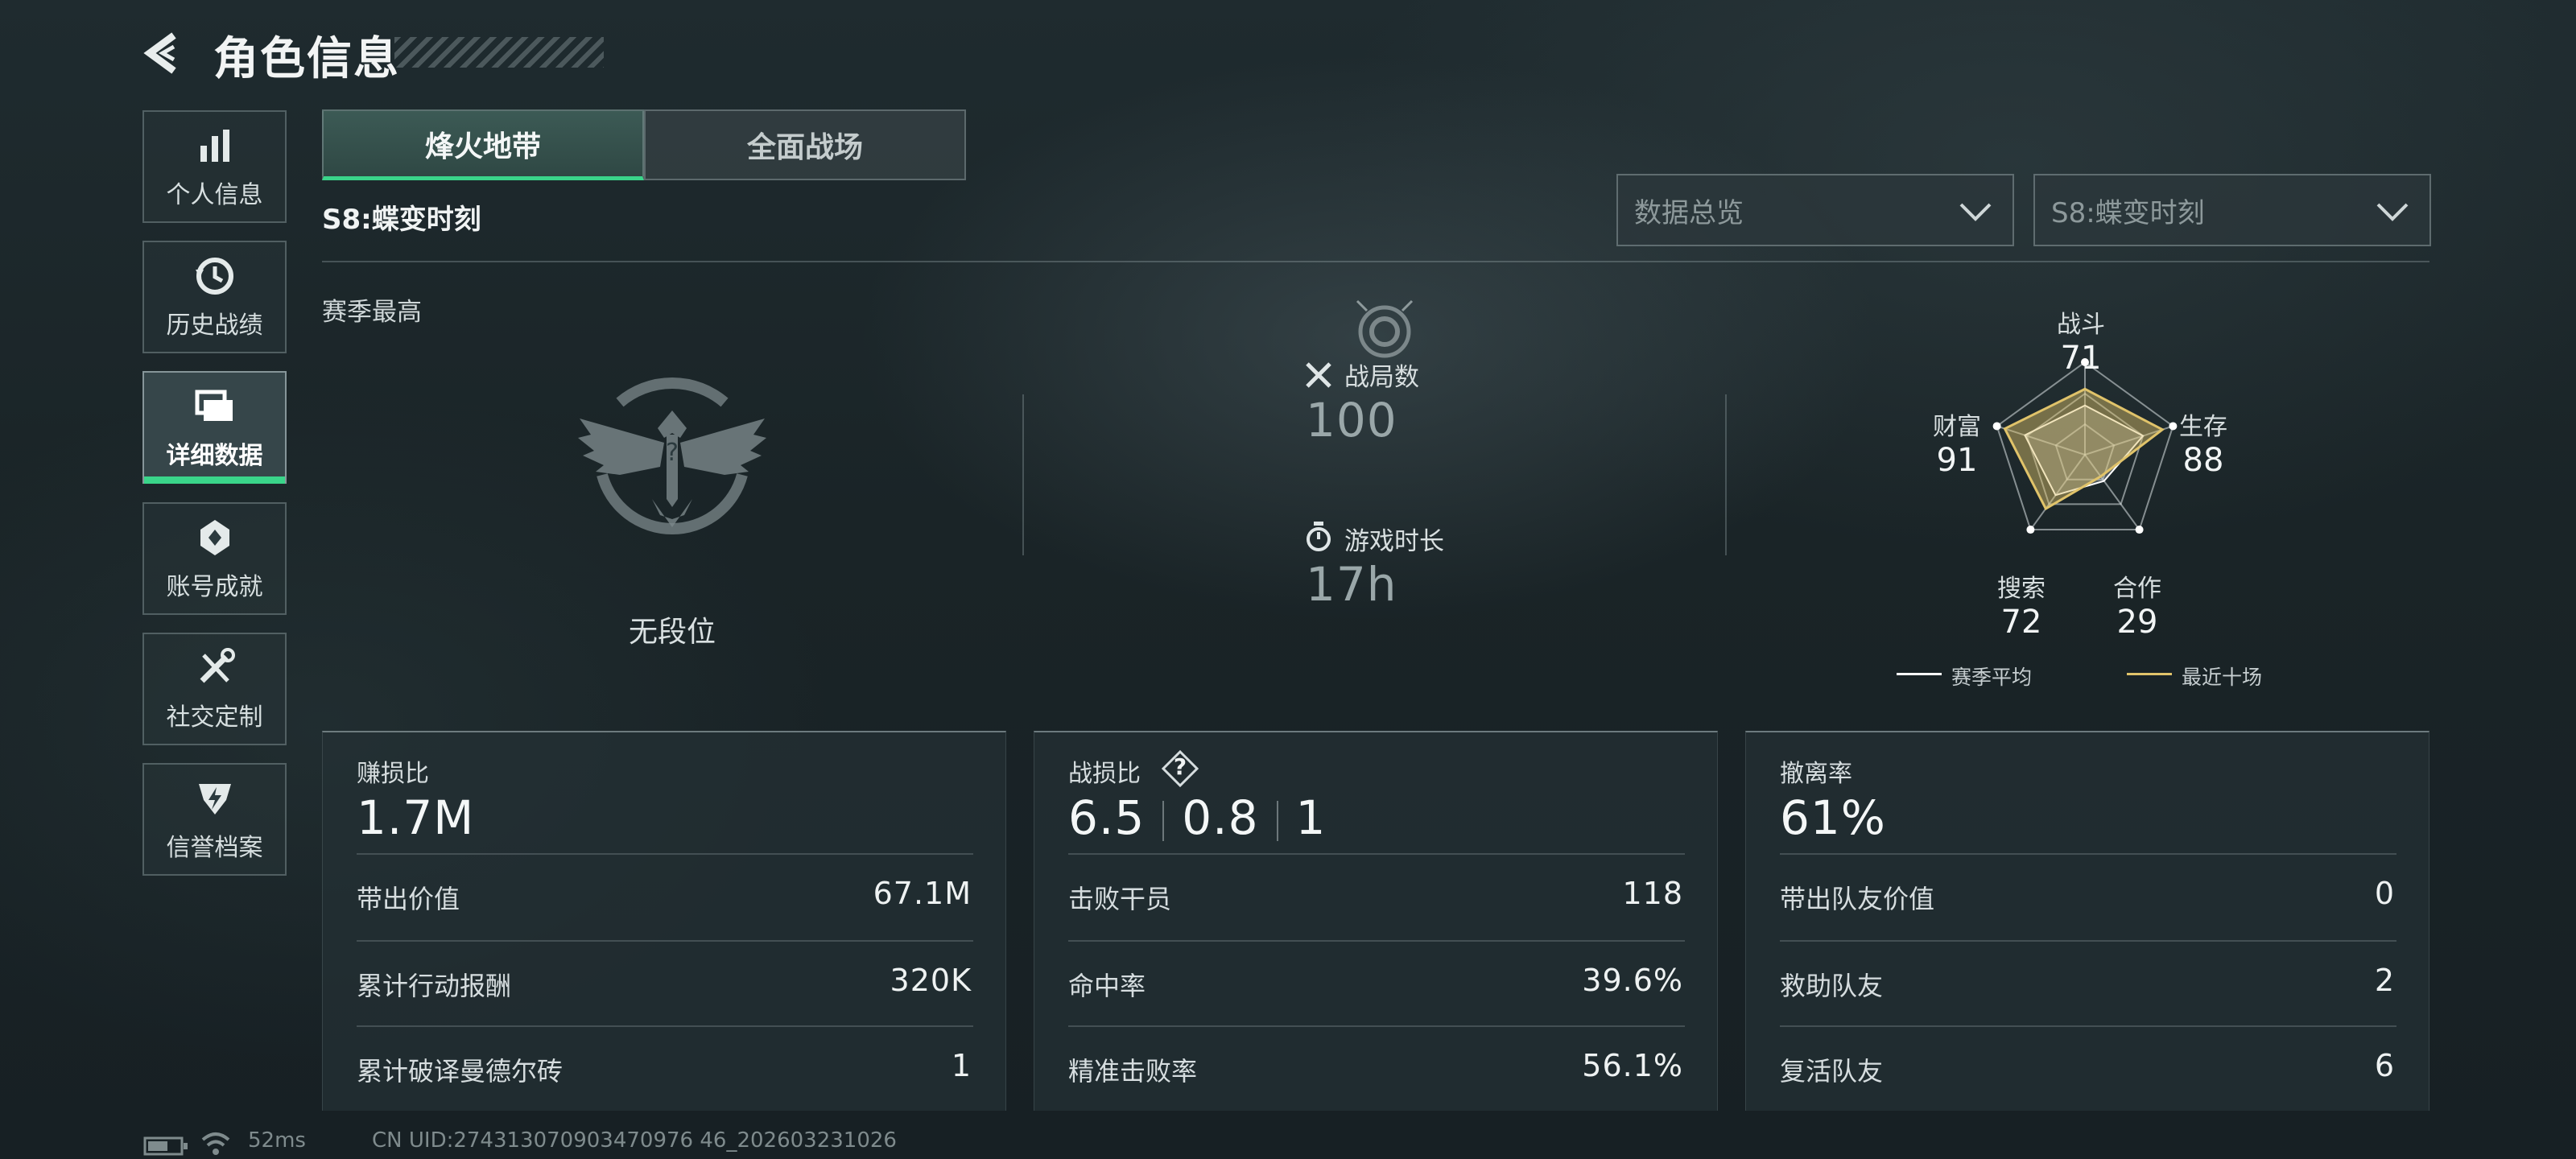 The height and width of the screenshot is (1159, 2576). Describe the element at coordinates (2087, 921) in the screenshot. I see `extraction-rate-card: 撤离率 61% 带出队友价值 0 救助队友 2 复活队友 6` at that location.